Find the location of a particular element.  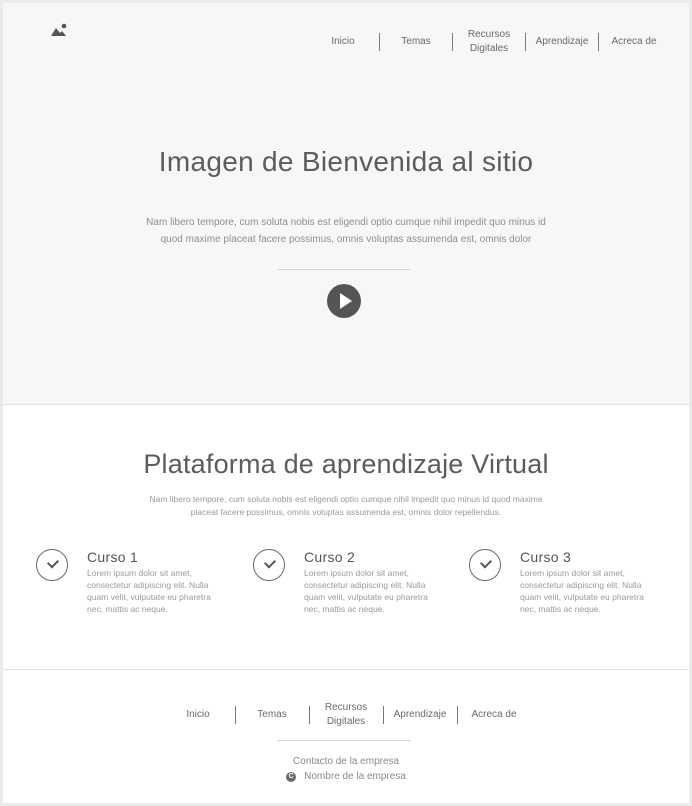

course-title: Curso 2 is located at coordinates (329, 557).